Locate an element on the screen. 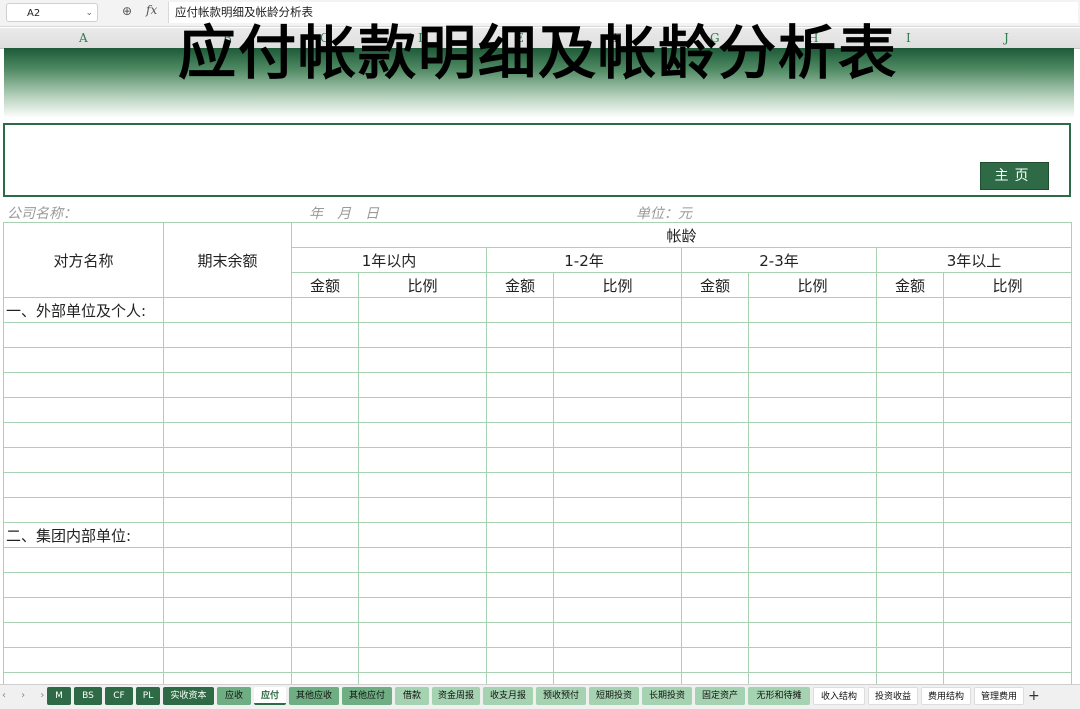 The height and width of the screenshot is (709, 1080). date-label: 年 月 日 is located at coordinates (344, 214).